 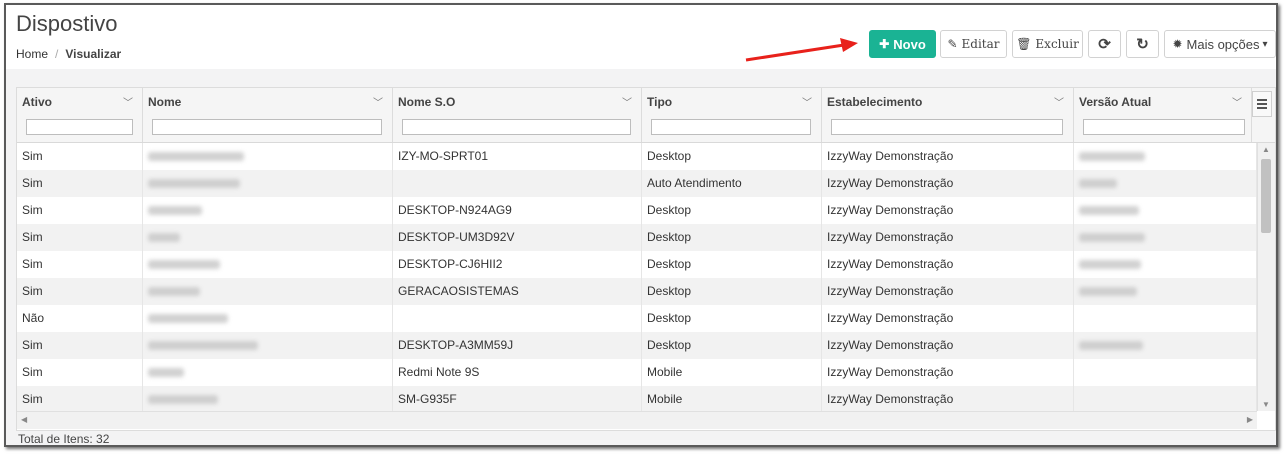 What do you see at coordinates (268, 115) in the screenshot?
I see `column-header-nome: Nome ﹀` at bounding box center [268, 115].